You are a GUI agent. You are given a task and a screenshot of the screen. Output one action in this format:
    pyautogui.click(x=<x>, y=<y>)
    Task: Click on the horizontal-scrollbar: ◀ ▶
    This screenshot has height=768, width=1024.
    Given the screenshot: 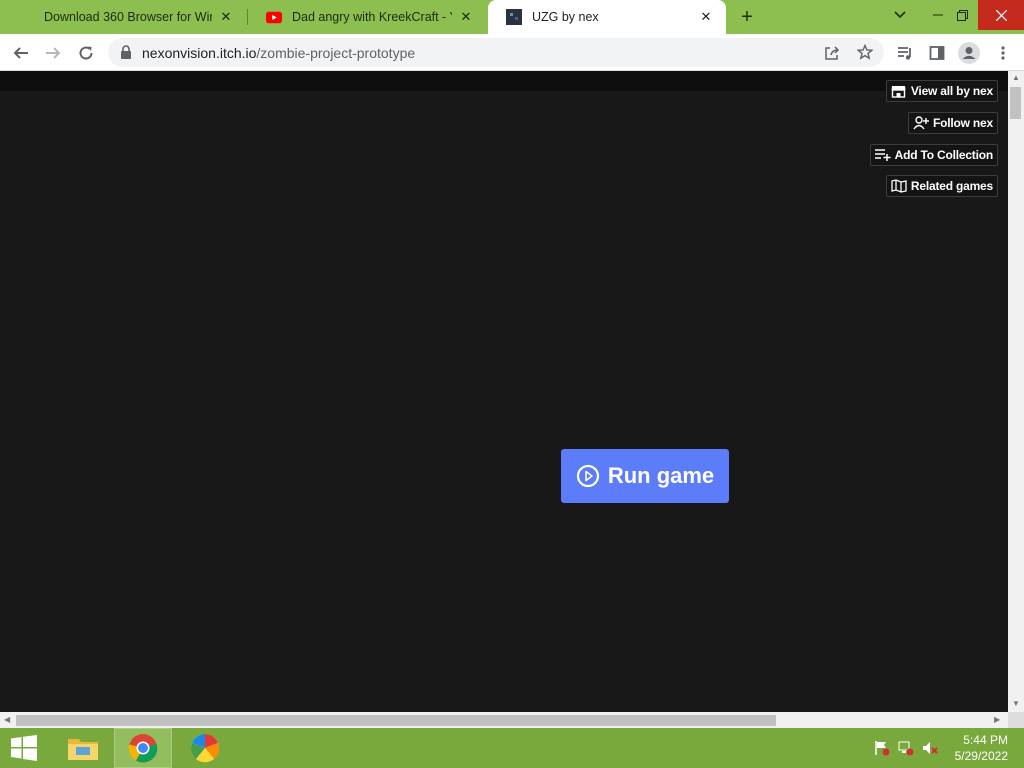 What is the action you would take?
    pyautogui.click(x=504, y=720)
    